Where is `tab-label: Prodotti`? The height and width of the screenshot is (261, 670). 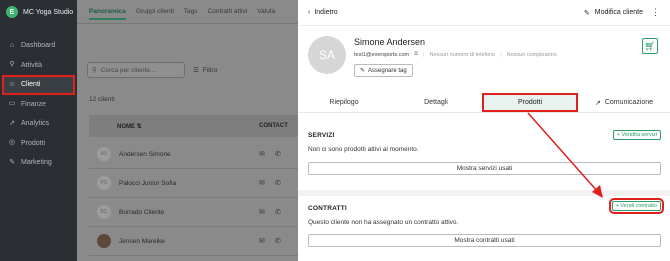
tab-label: Prodotti is located at coordinates (530, 102).